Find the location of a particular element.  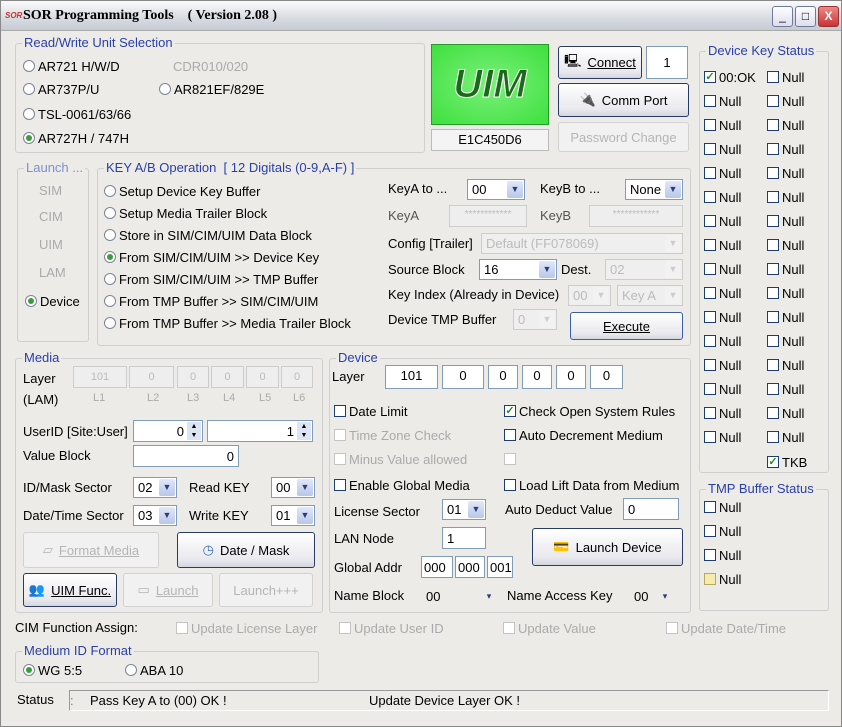

key-status-col2-5: Null is located at coordinates (785, 197).